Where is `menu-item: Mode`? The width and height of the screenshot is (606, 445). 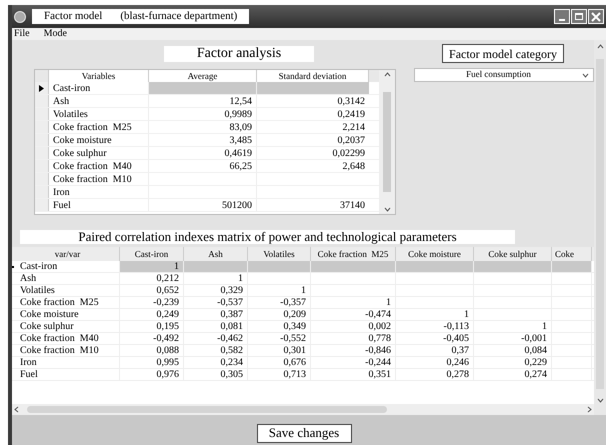
menu-item: Mode is located at coordinates (55, 34).